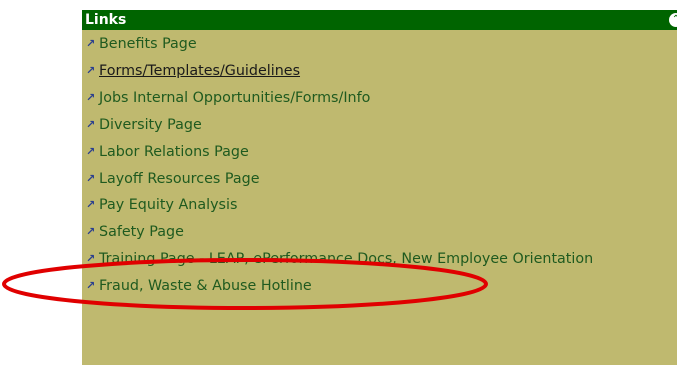 This screenshot has height=365, width=677. I want to click on link-pay-equity-analysis: Pay Equity Analysis, so click(168, 205).